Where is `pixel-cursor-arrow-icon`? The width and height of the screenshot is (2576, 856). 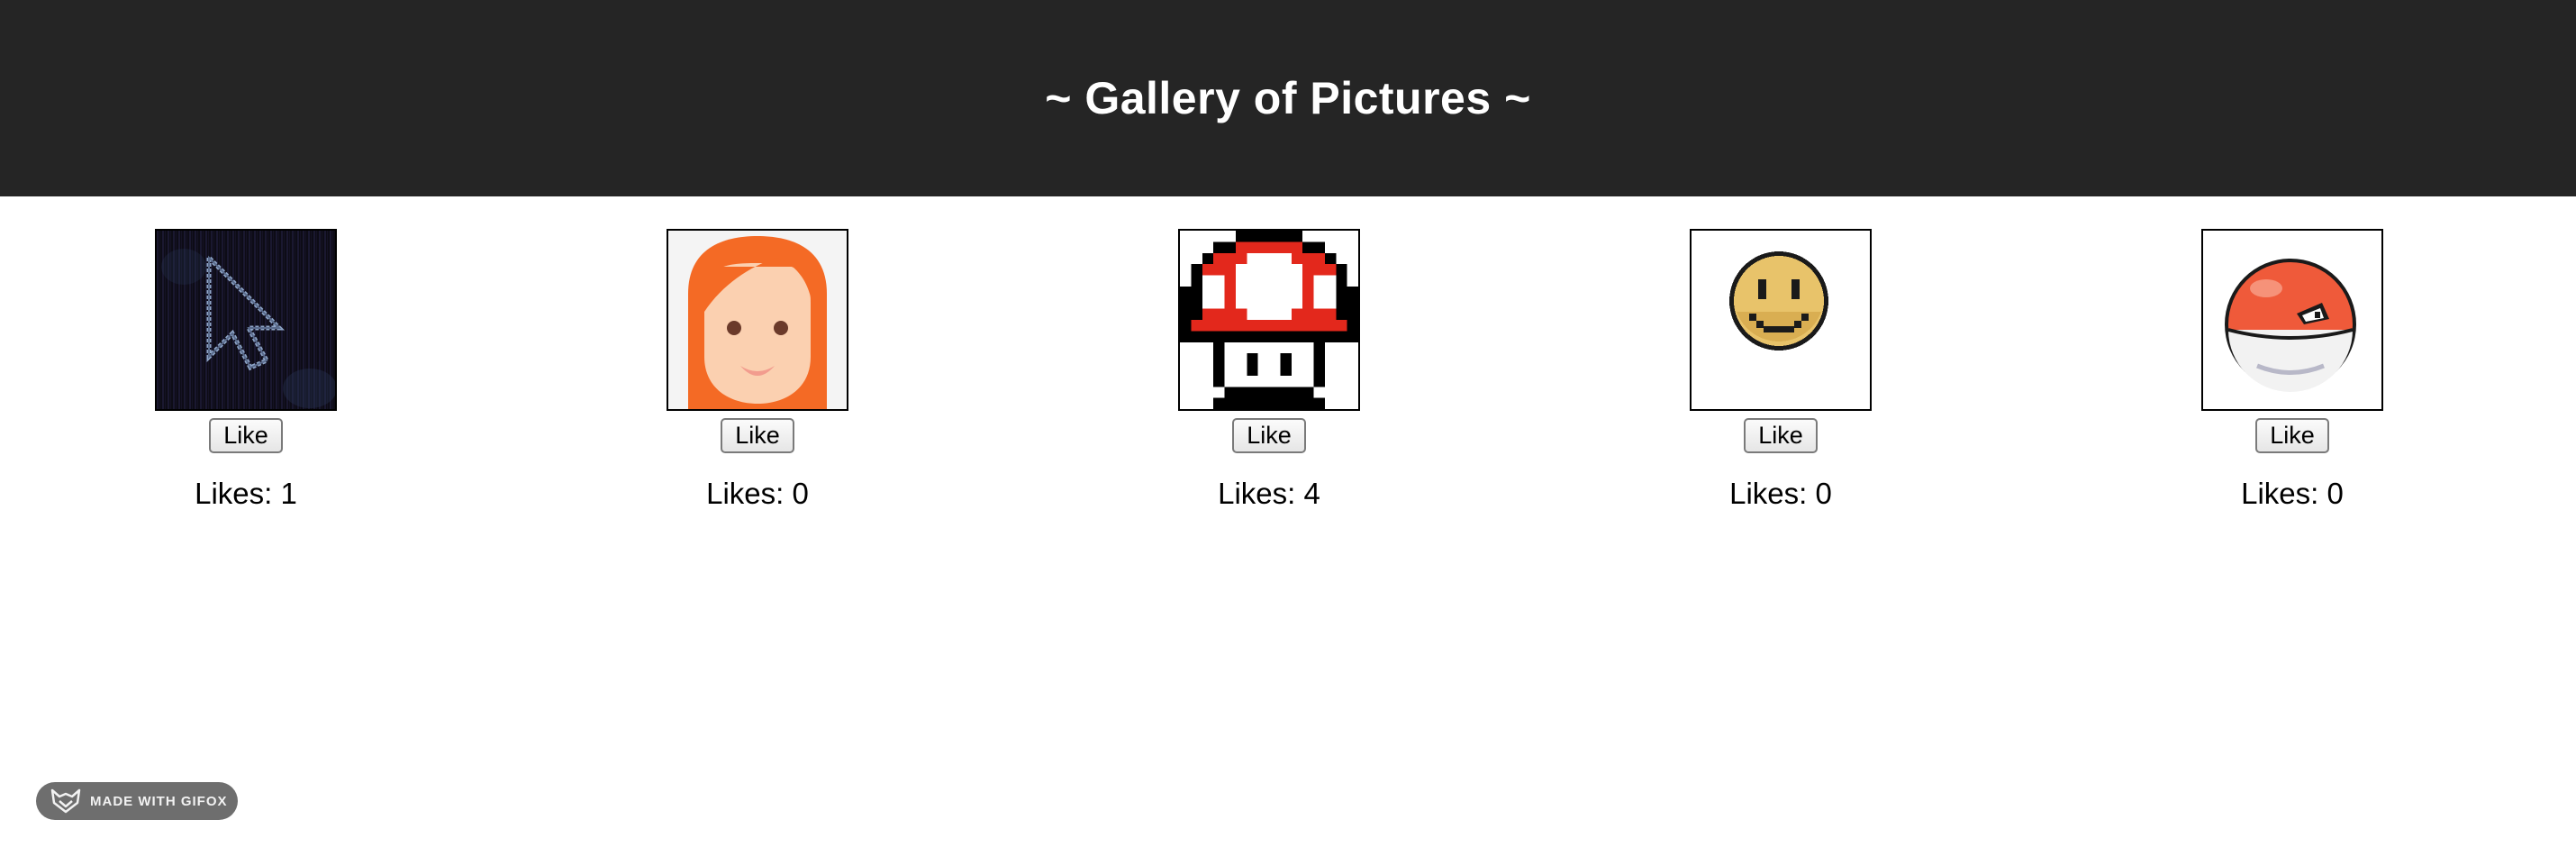
pixel-cursor-arrow-icon is located at coordinates (246, 320).